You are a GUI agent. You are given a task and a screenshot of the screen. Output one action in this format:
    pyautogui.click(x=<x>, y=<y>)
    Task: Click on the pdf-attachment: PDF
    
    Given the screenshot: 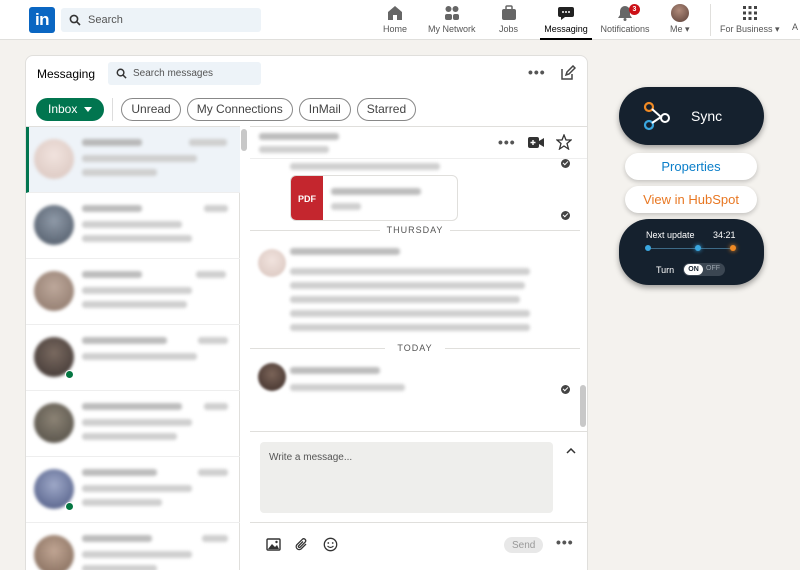 What is the action you would take?
    pyautogui.click(x=374, y=198)
    